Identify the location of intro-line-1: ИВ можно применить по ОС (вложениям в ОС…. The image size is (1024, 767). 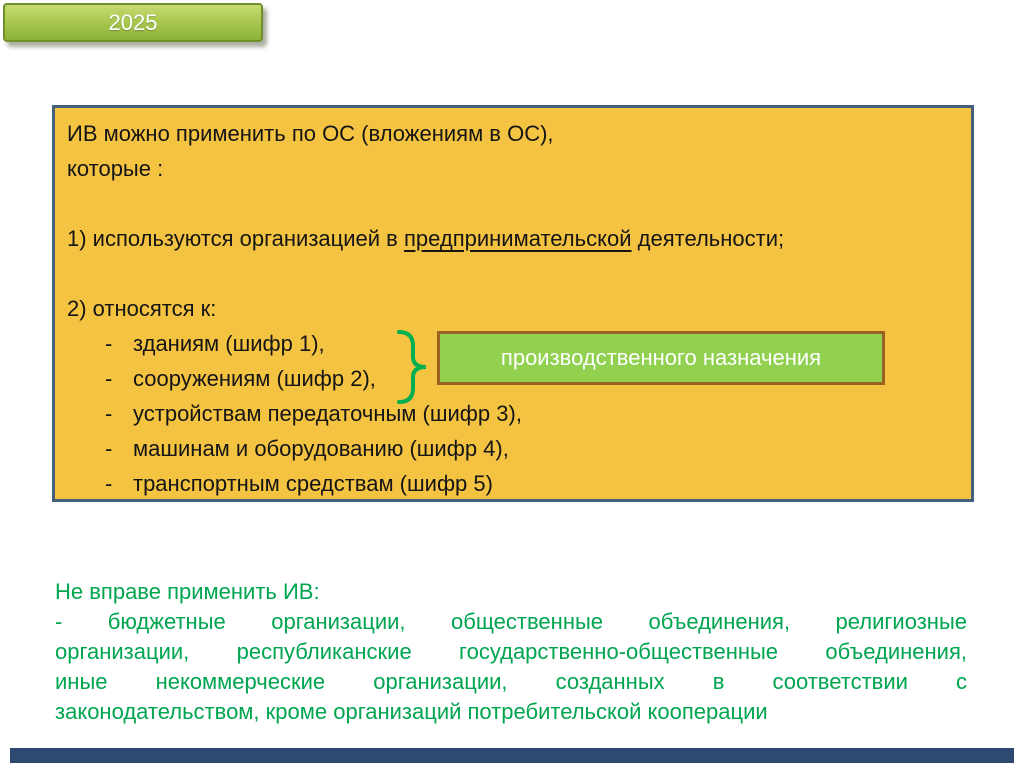
(310, 133).